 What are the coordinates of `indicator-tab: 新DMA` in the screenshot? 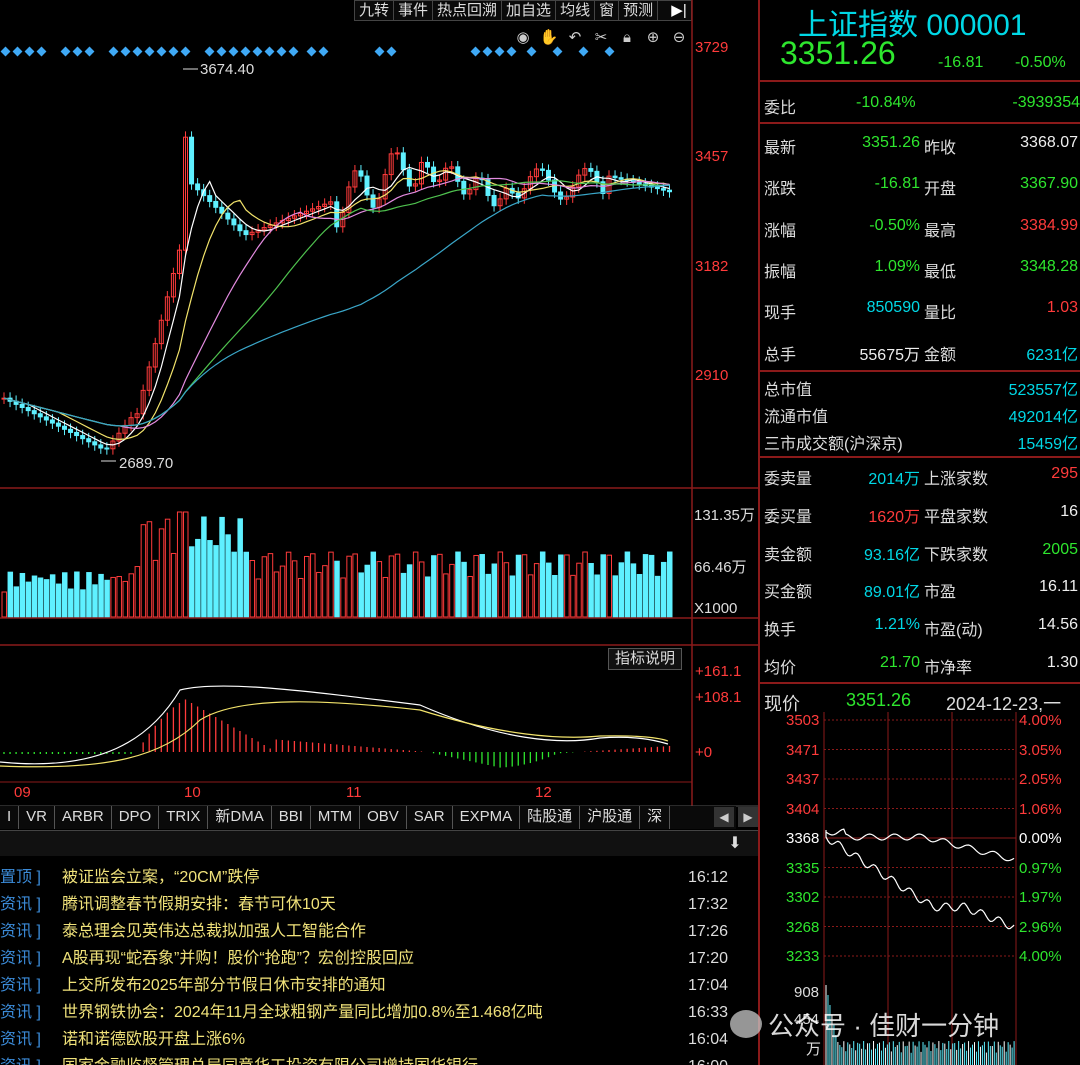 It's located at (240, 817).